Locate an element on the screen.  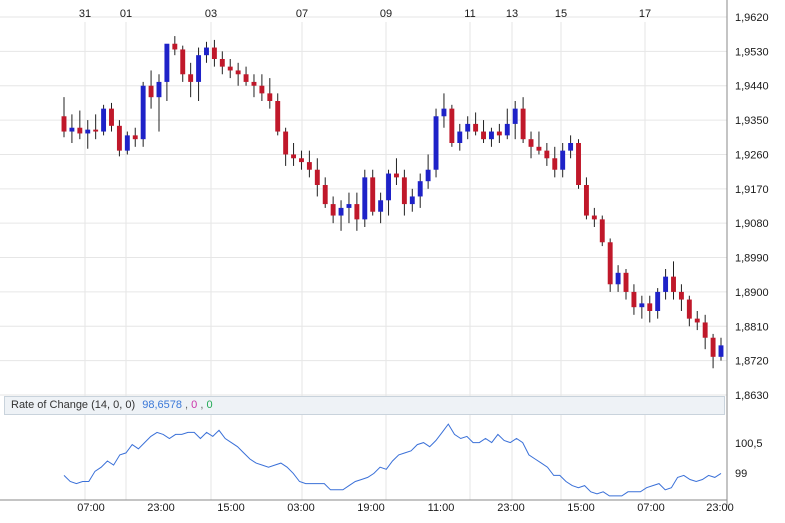
price-tick-label: 1,8630 is located at coordinates (752, 396).